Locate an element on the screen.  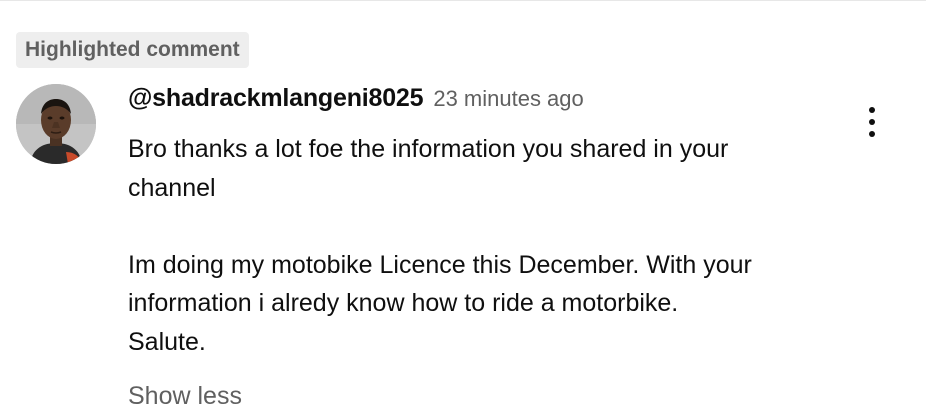
author-handle: @shadrackmlangeni8025 is located at coordinates (276, 98).